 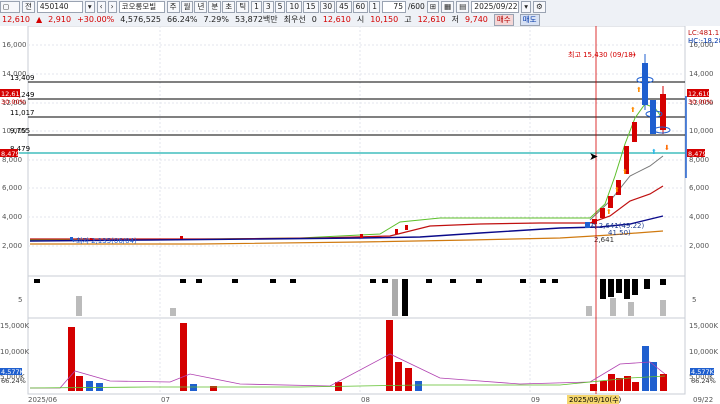 I want to click on period-month: 월, so click(x=187, y=6).